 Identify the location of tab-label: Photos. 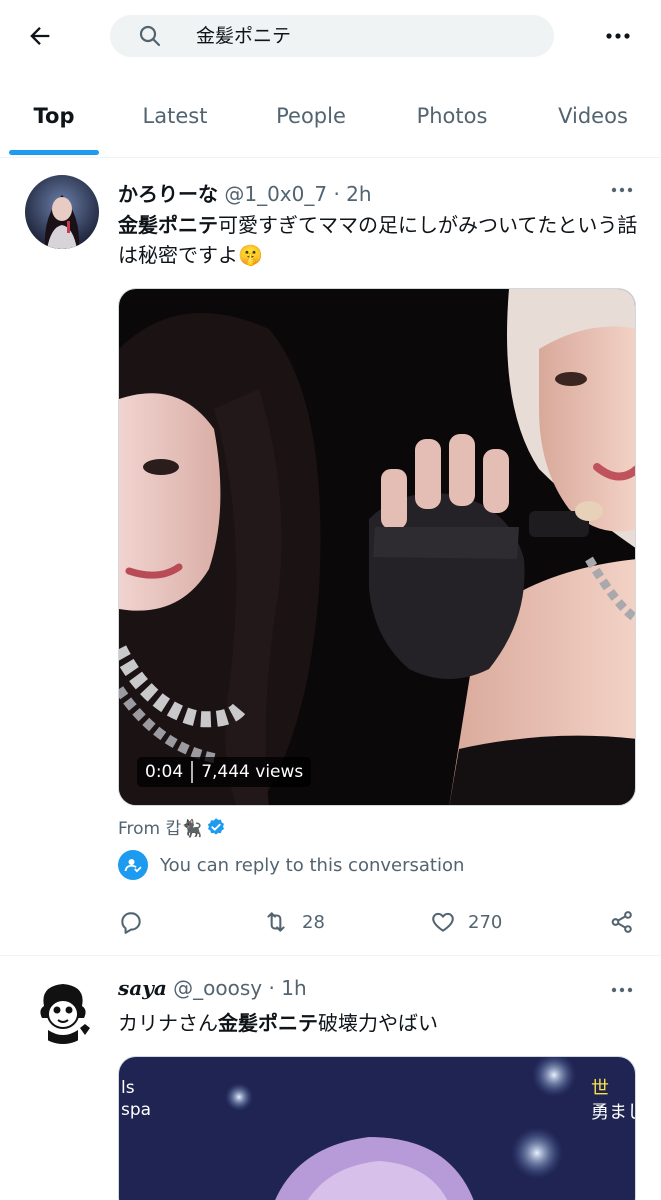
(452, 116).